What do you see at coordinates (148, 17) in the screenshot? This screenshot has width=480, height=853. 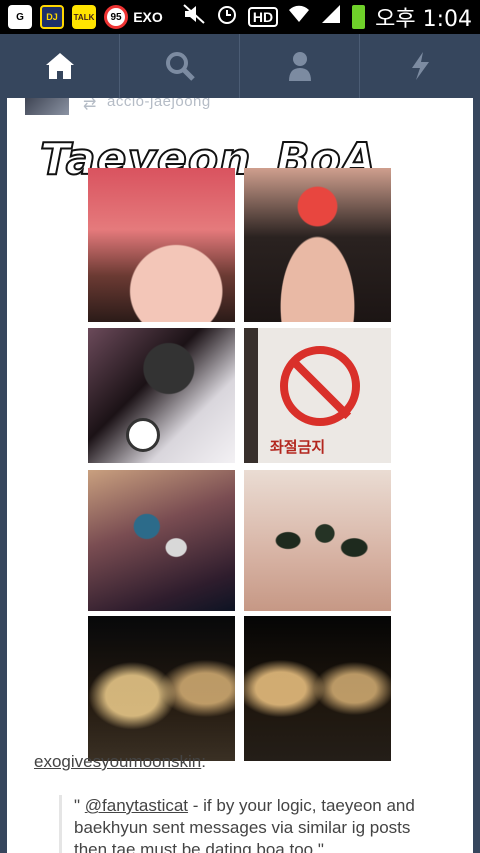 I see `exo-icon: EXO` at bounding box center [148, 17].